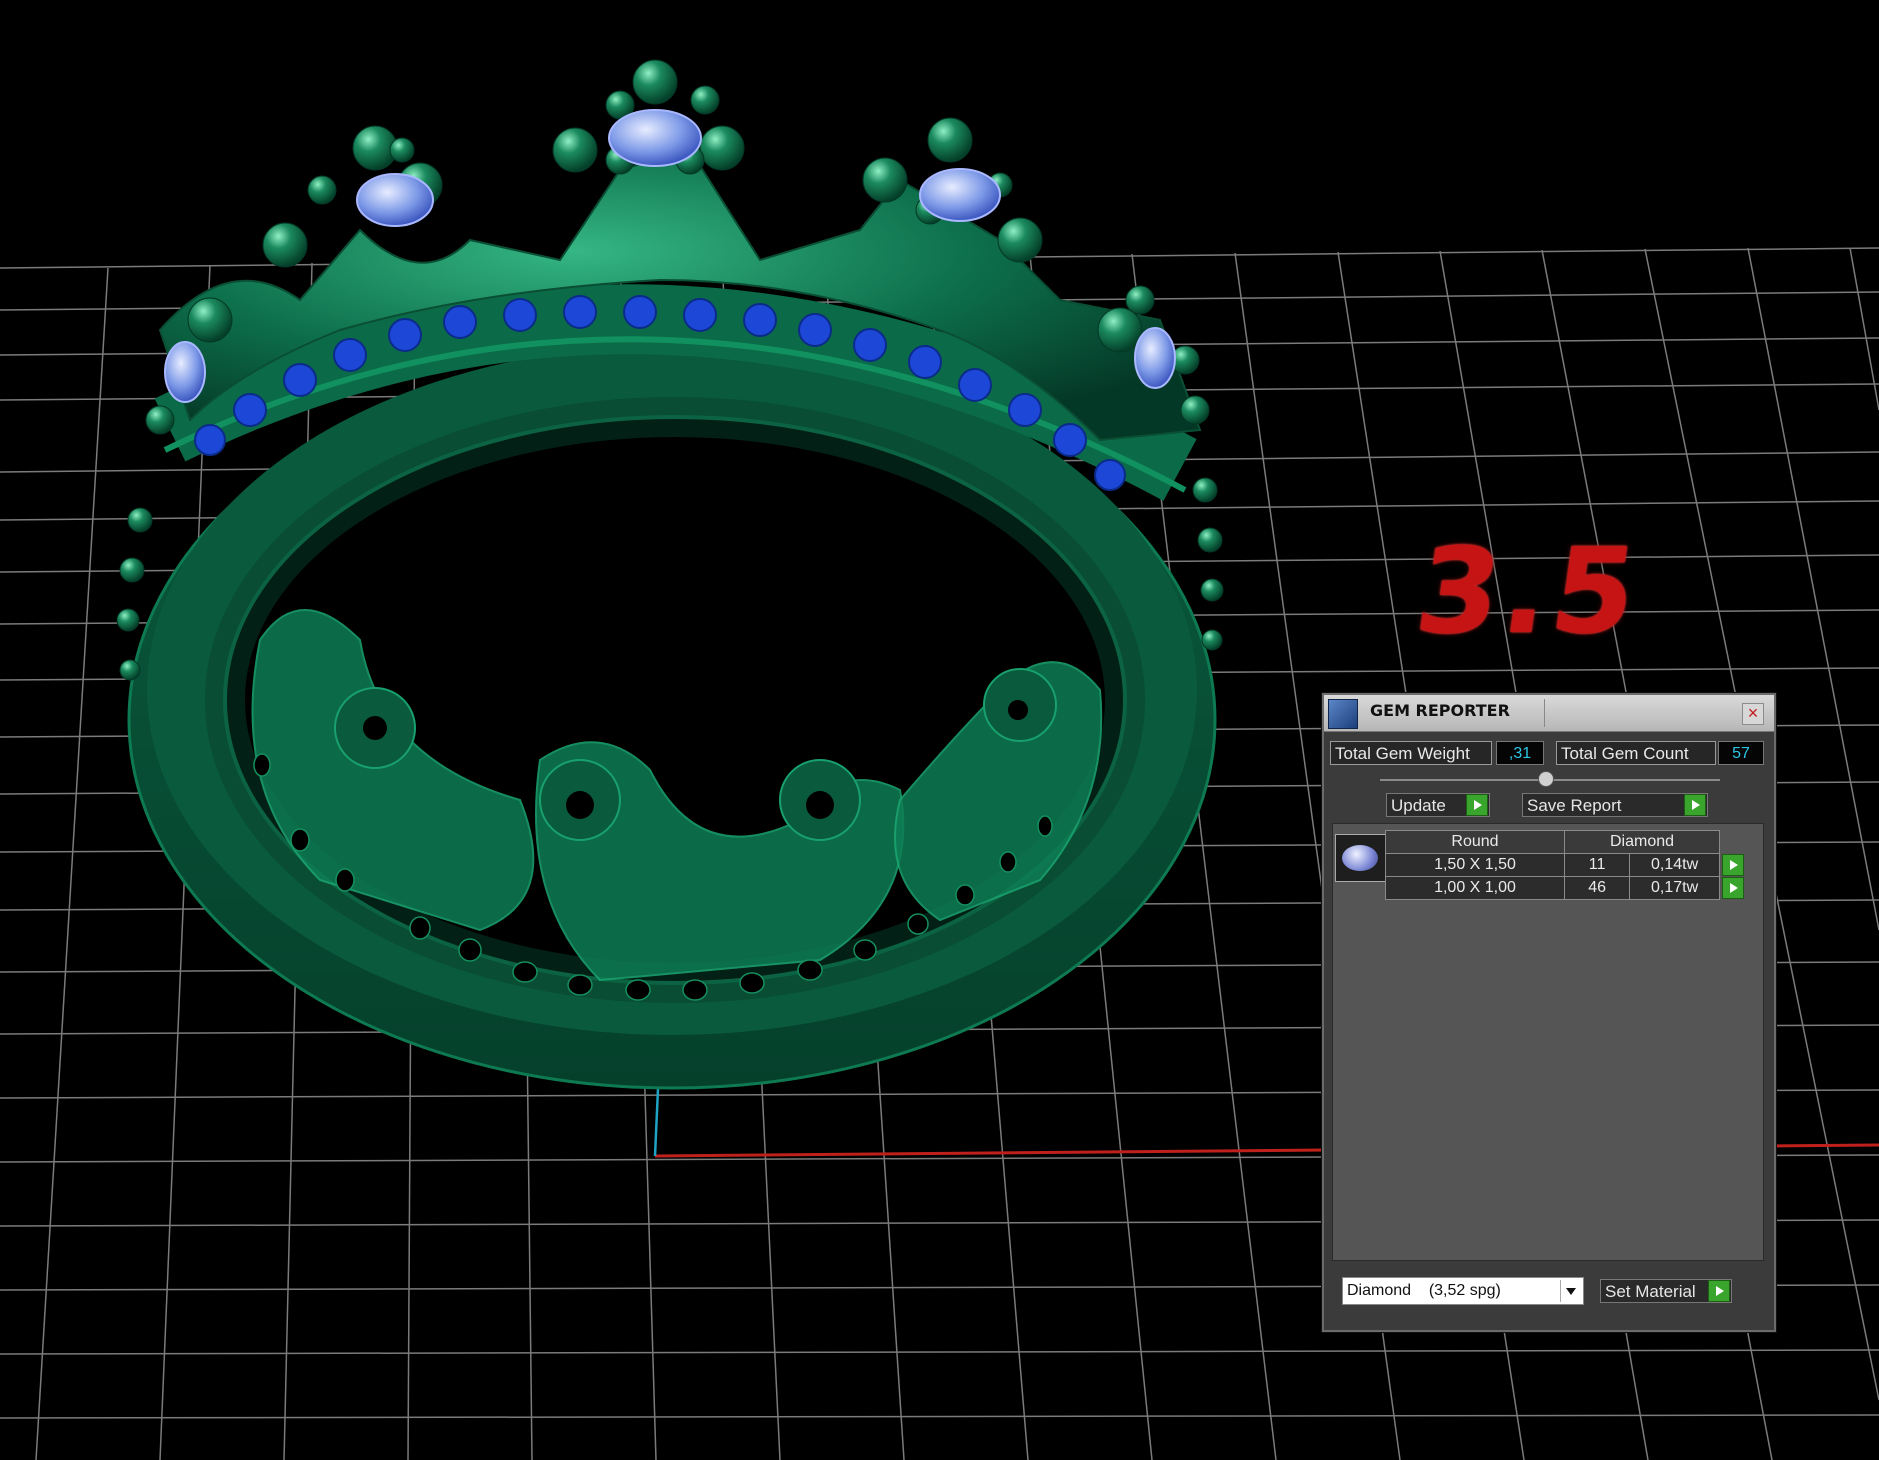  I want to click on close-icon: ×, so click(1753, 714).